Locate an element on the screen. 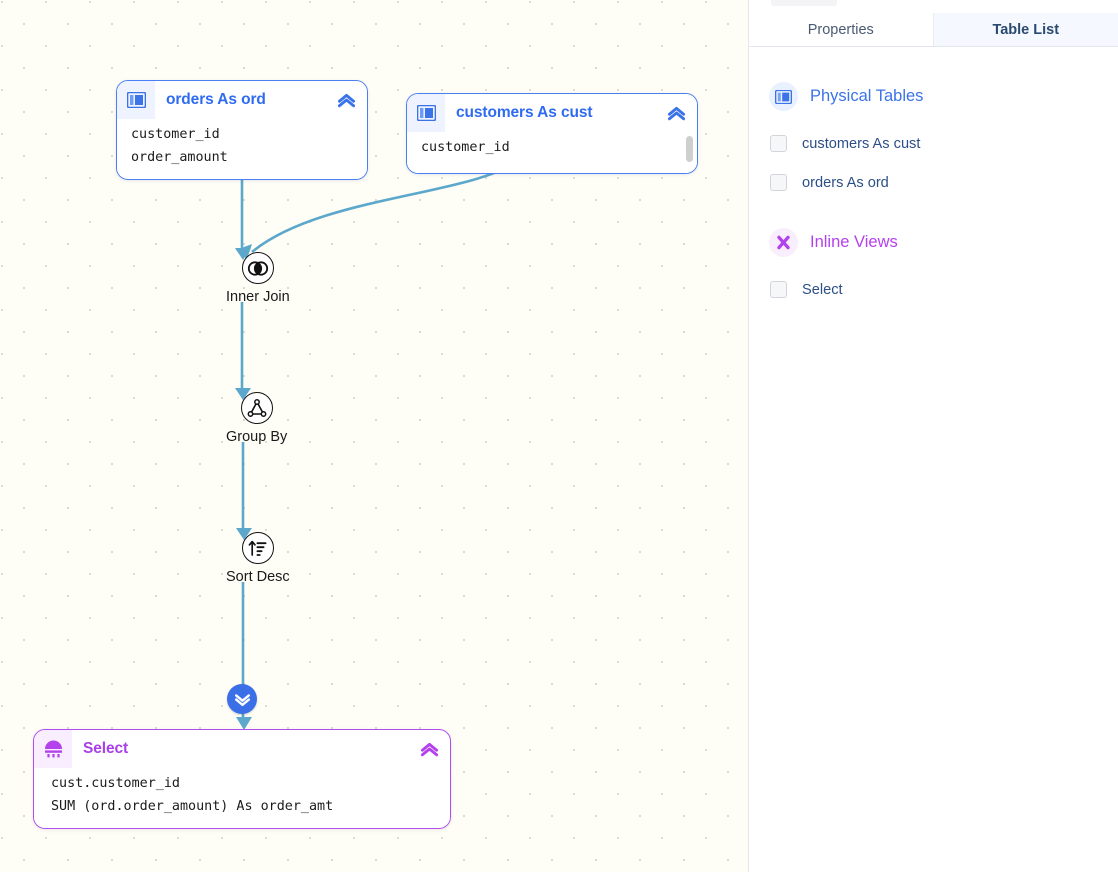 This screenshot has height=872, width=1118. tab-table-list: Table List is located at coordinates (1025, 29).